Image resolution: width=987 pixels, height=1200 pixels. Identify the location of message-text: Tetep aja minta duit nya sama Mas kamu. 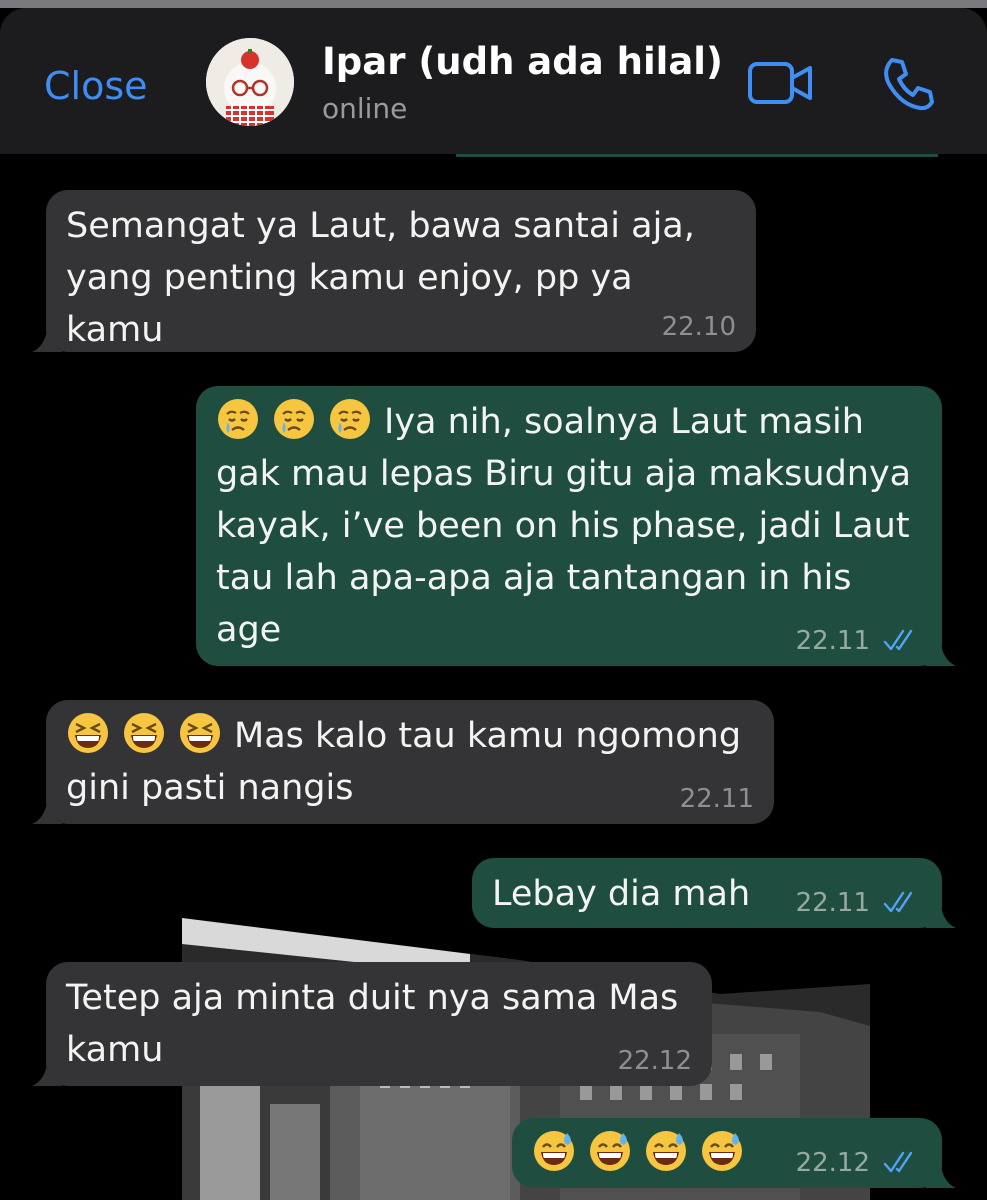
(372, 1024).